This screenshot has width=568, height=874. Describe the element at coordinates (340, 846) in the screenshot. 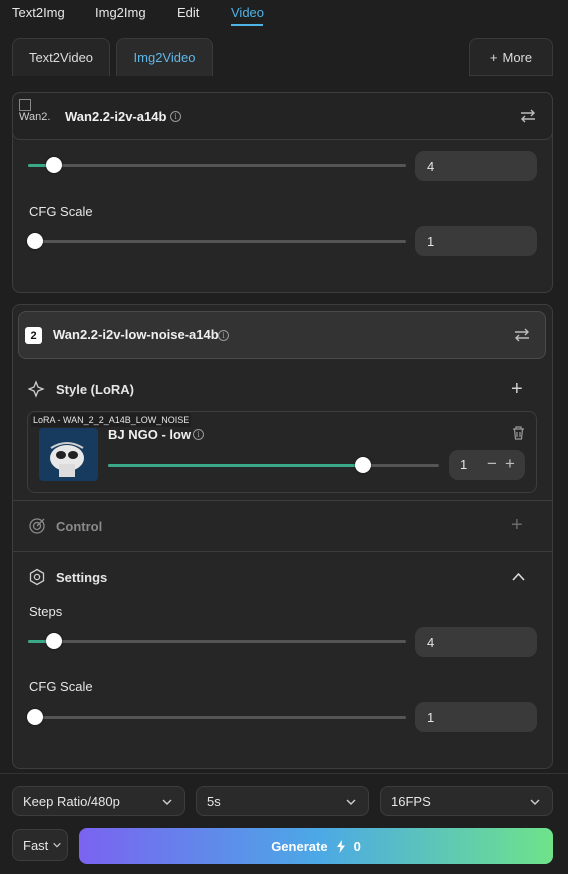

I see `lightning-icon` at that location.